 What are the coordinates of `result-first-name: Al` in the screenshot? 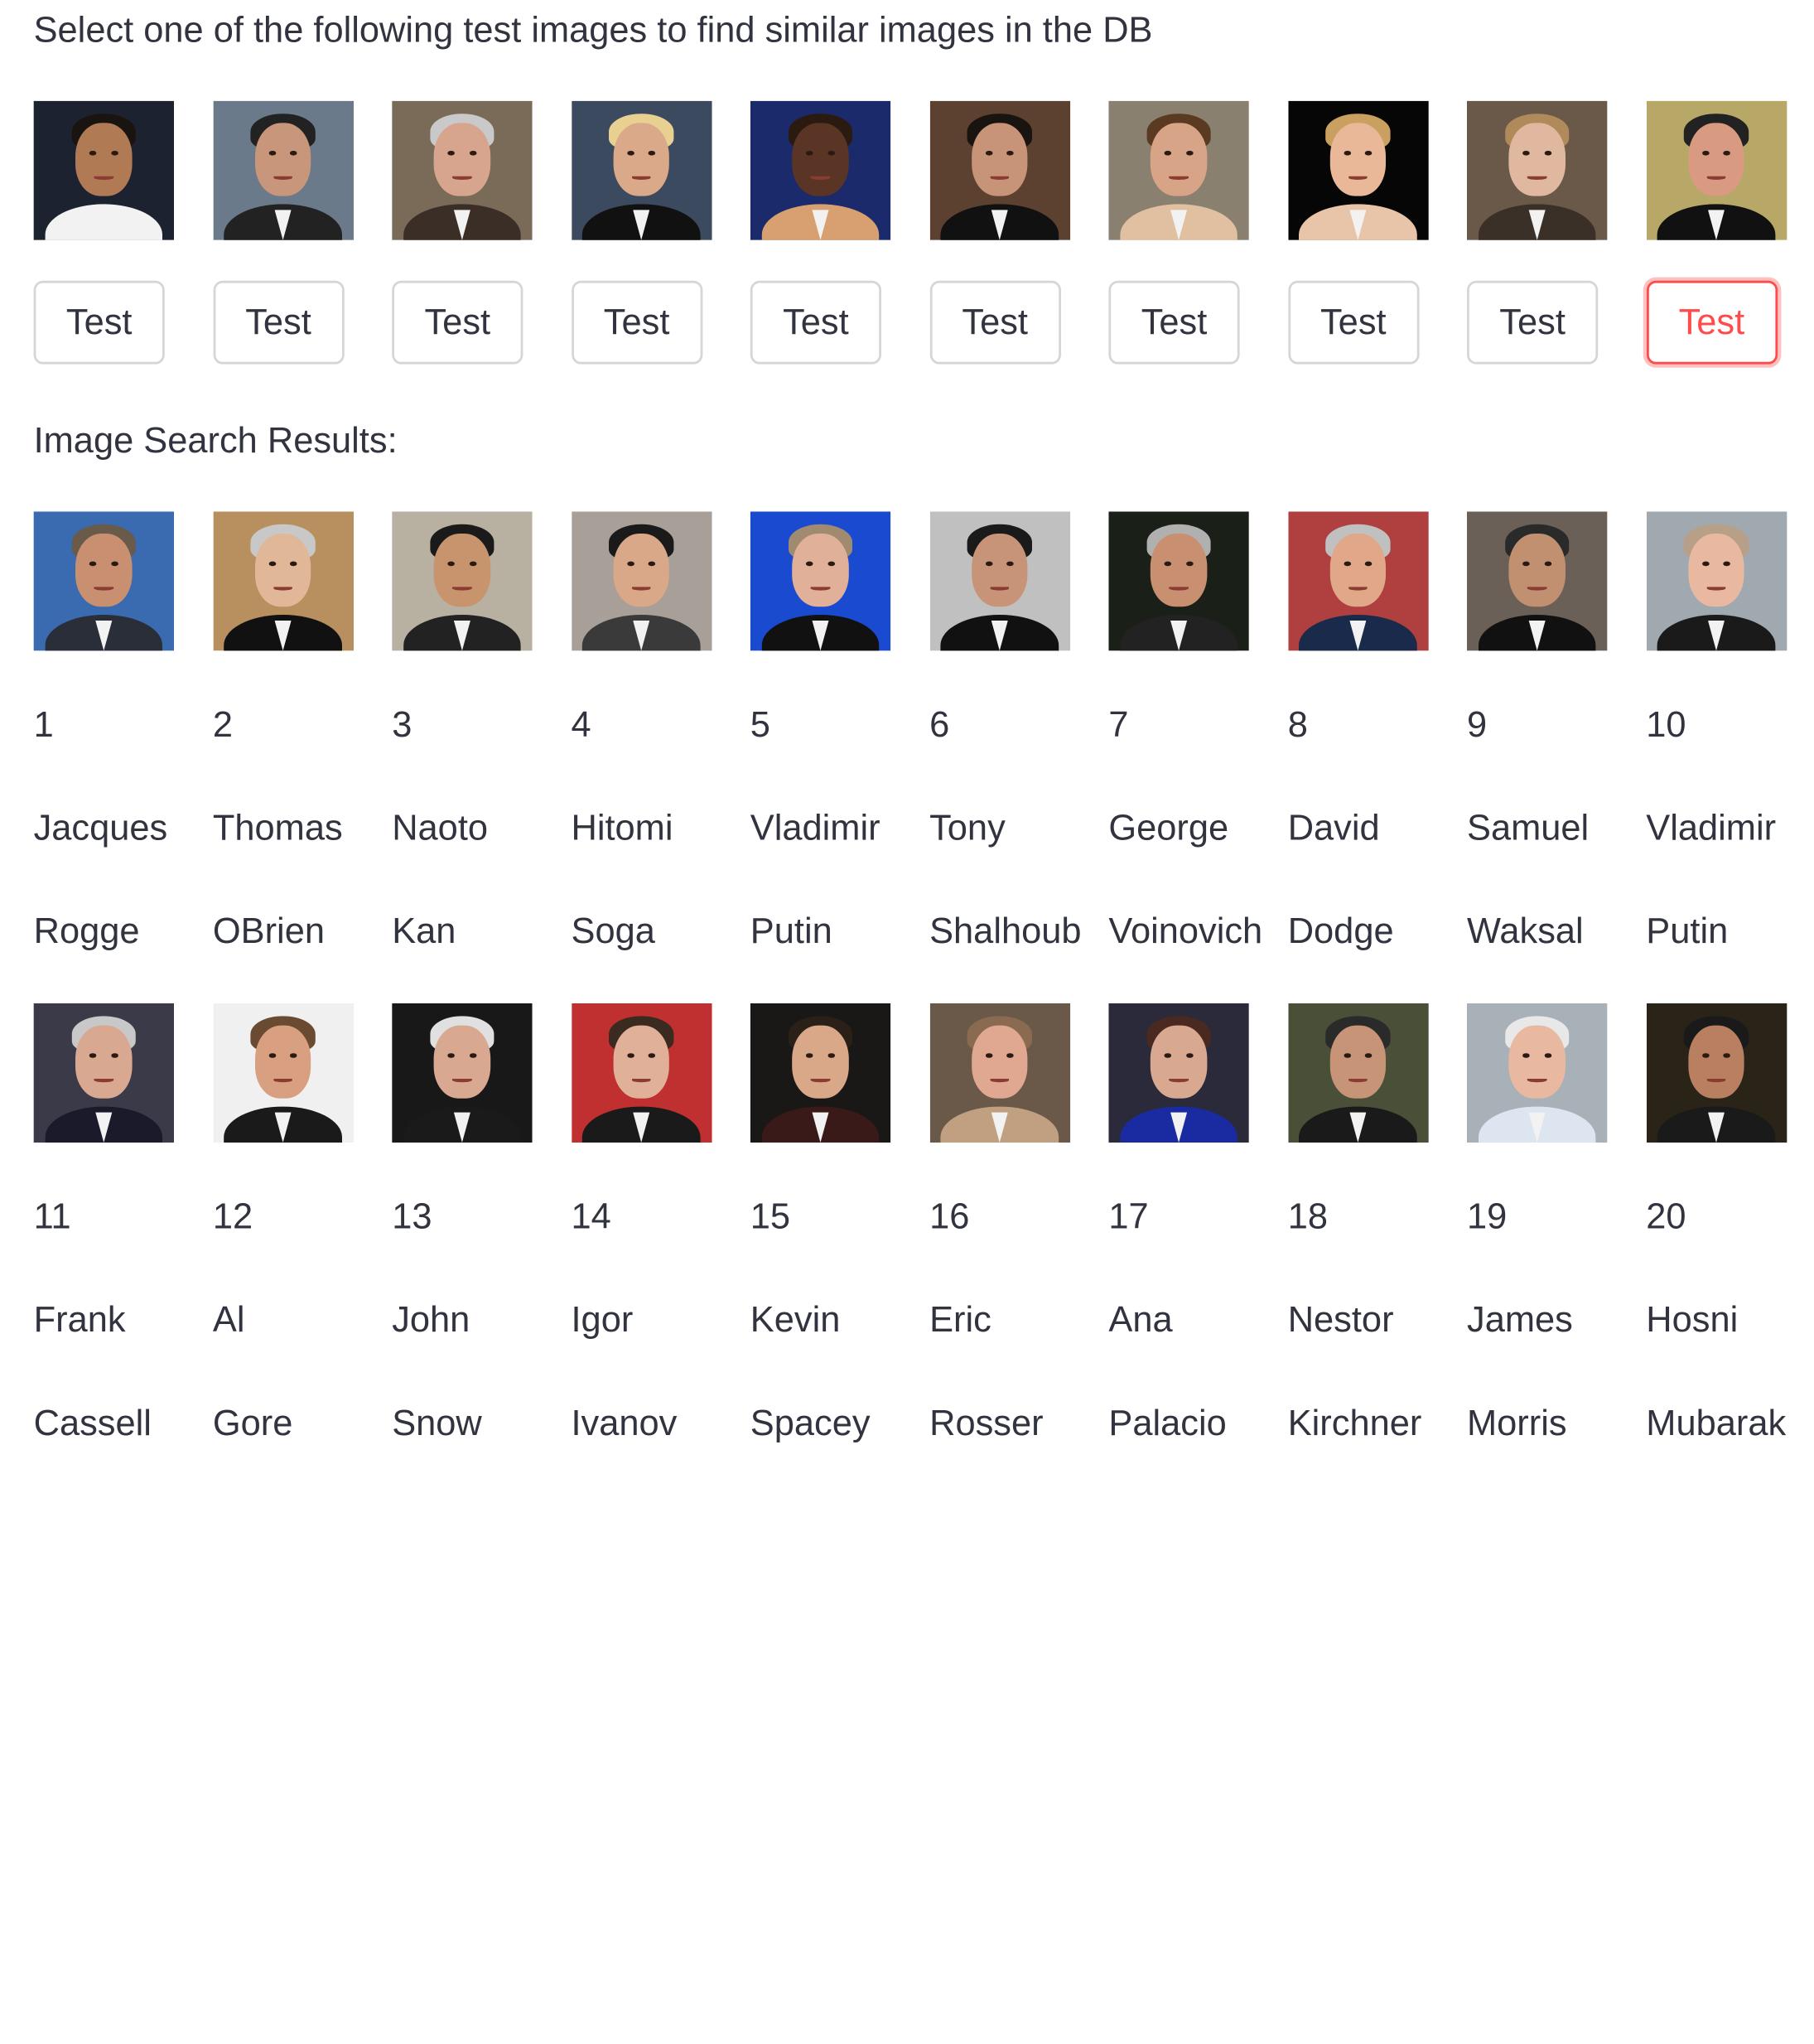 It's located at (228, 1319).